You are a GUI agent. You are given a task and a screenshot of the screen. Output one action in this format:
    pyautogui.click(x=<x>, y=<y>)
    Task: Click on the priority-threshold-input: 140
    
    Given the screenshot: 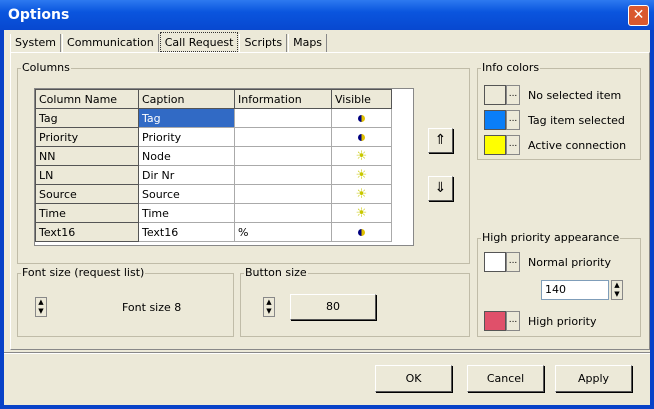 What is the action you would take?
    pyautogui.click(x=575, y=290)
    